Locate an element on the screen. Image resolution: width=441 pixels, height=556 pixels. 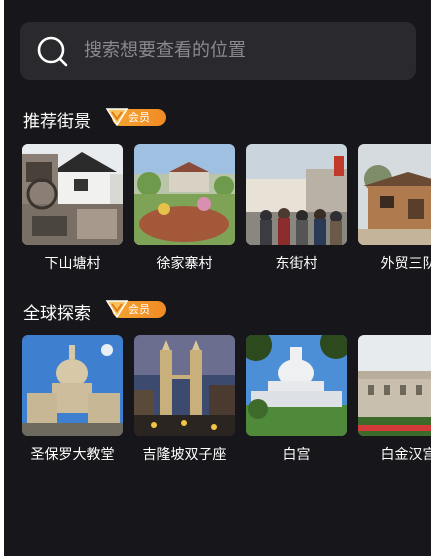
scene-label: 徐家寨村 is located at coordinates (184, 264).